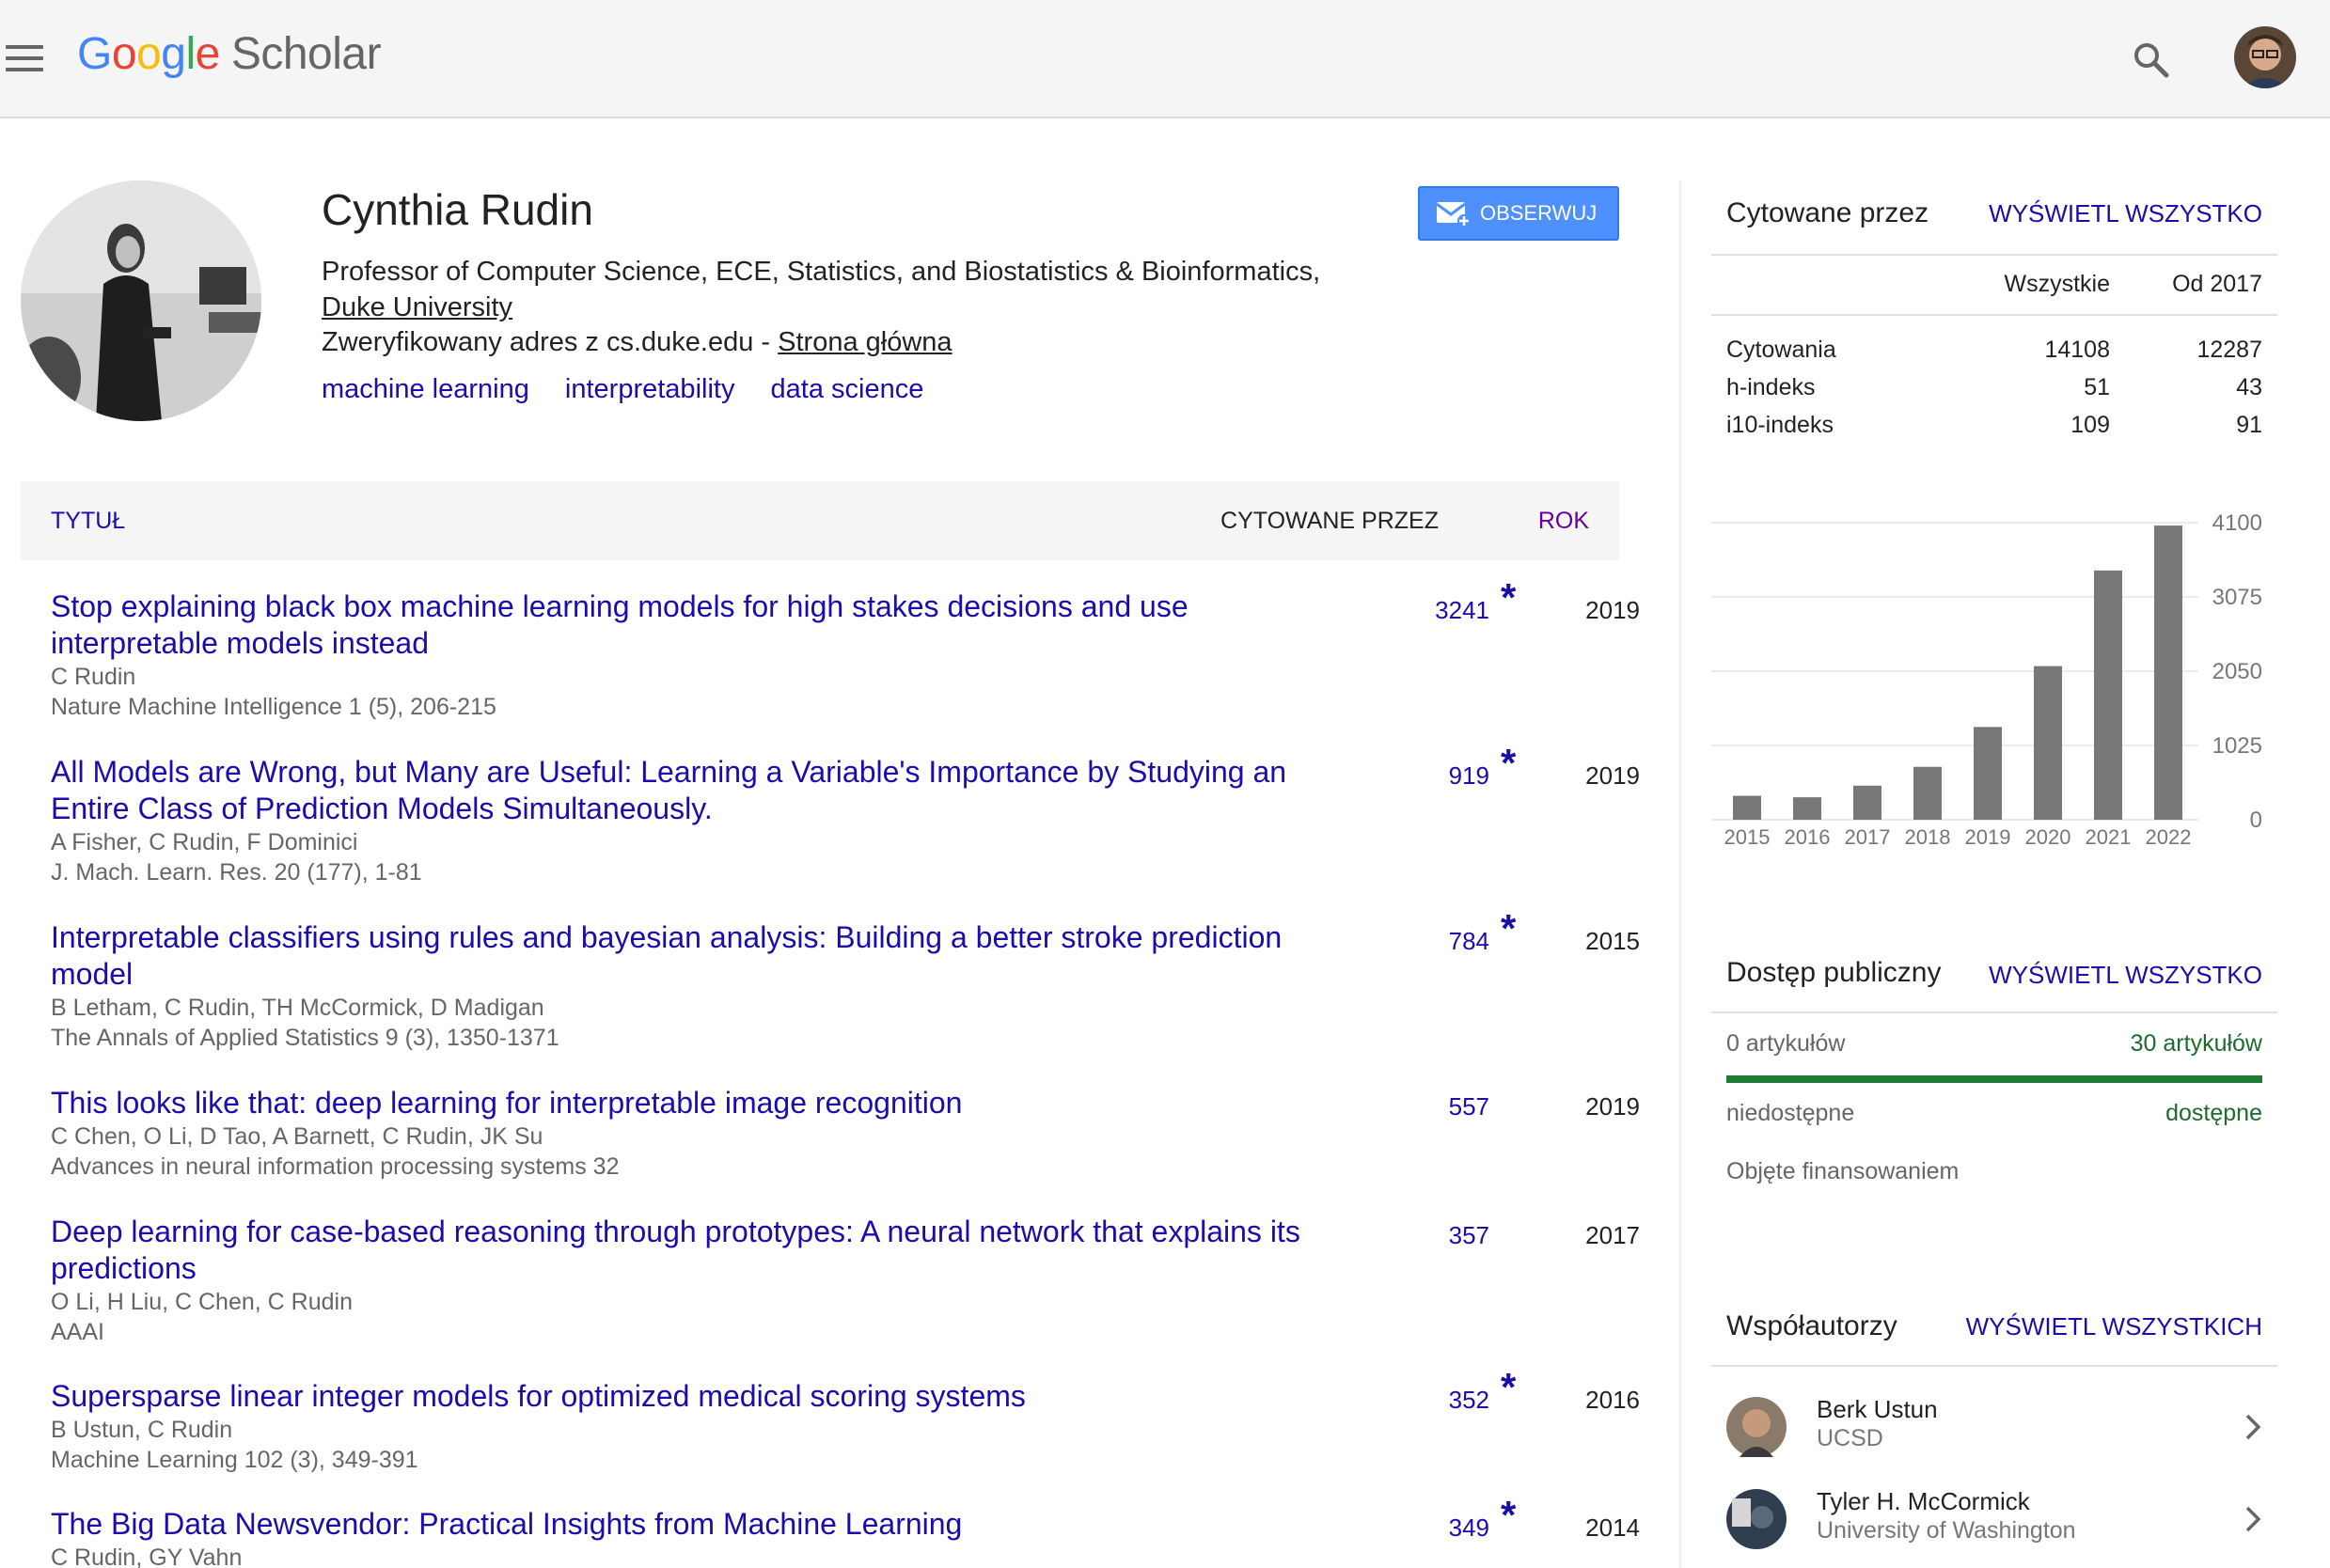  Describe the element at coordinates (202, 1302) in the screenshot. I see `article-authors: O Li, H Liu, C Chen, C Rudin` at that location.